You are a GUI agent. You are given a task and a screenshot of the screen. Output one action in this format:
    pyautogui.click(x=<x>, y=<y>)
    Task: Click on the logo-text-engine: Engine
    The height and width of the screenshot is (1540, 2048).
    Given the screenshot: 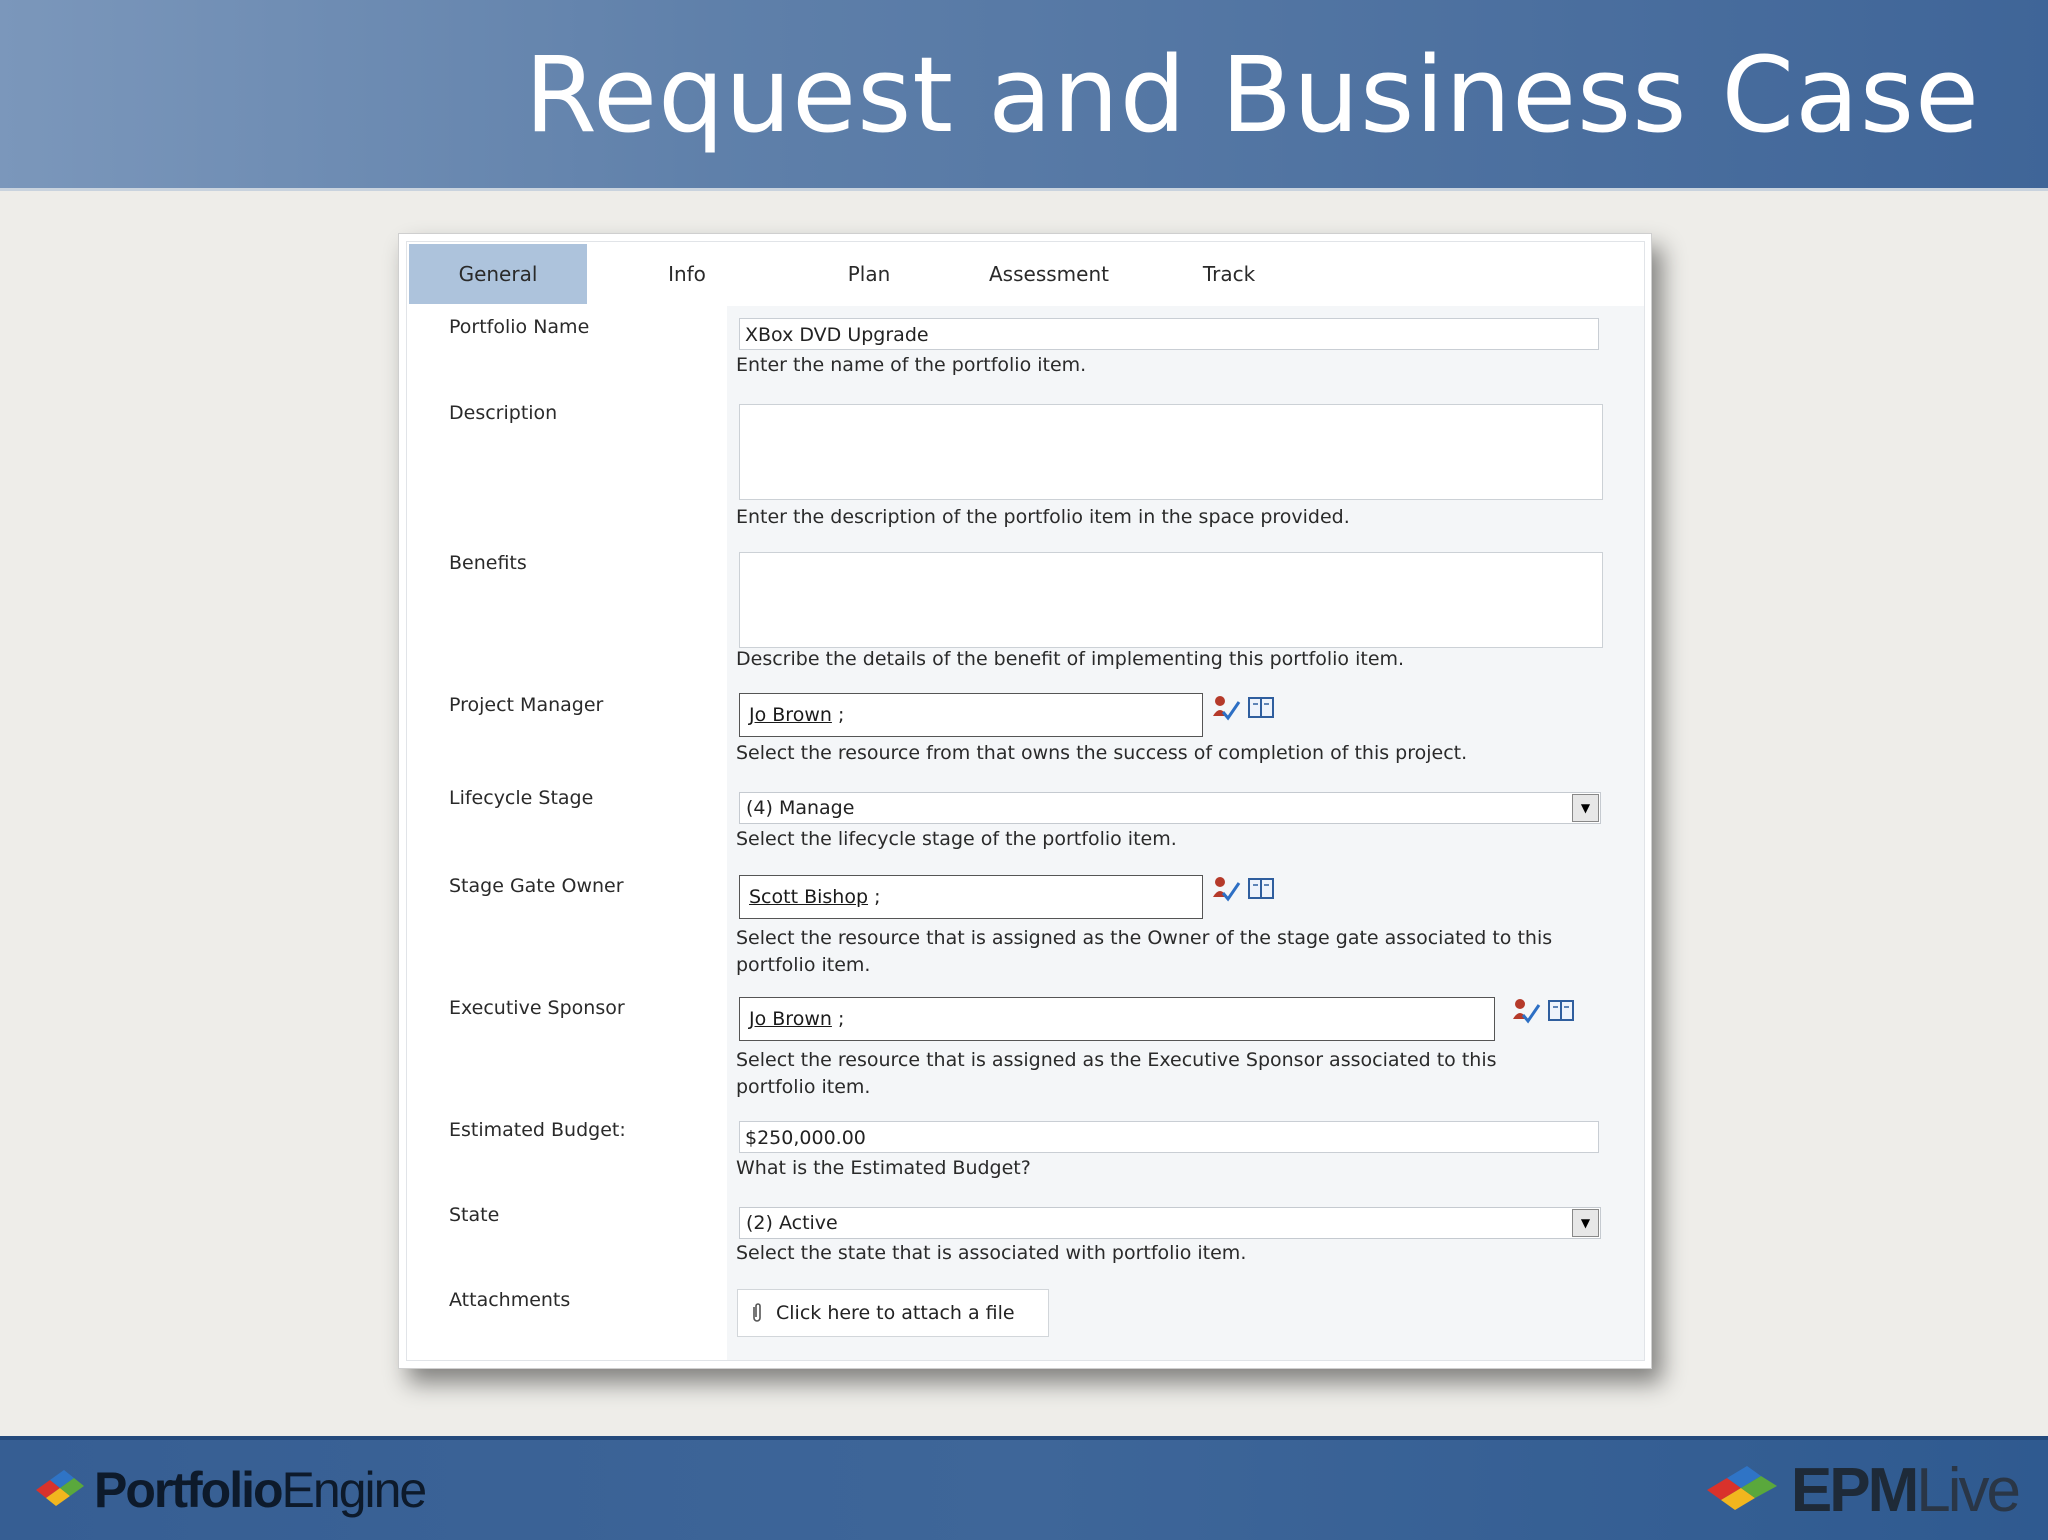 What is the action you would take?
    pyautogui.click(x=354, y=1490)
    